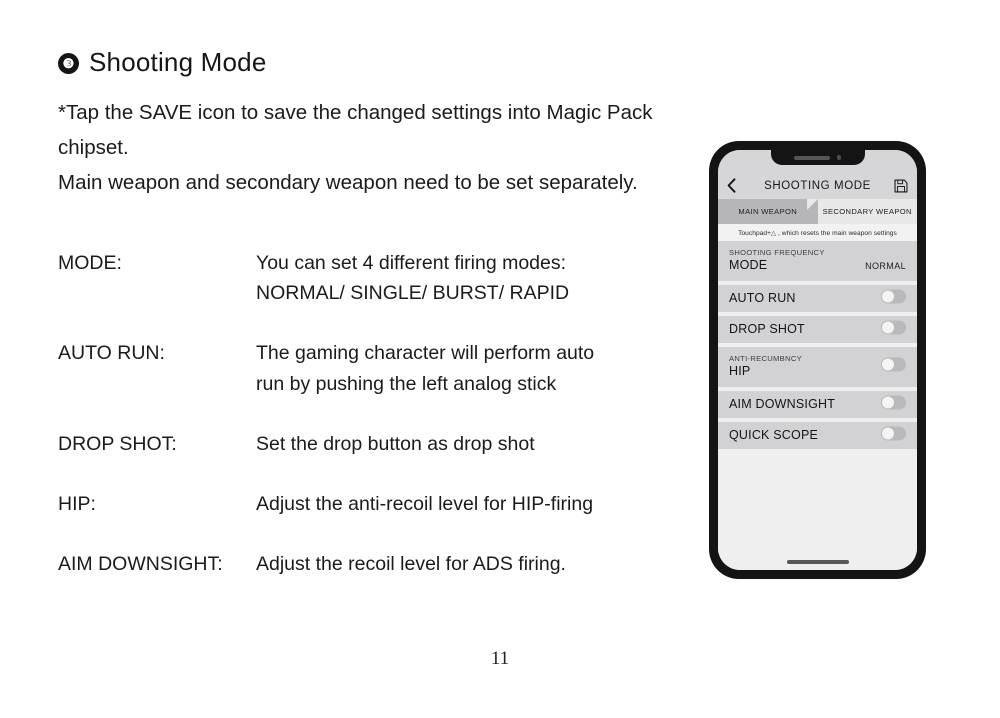  I want to click on setting-label-drop-shot: DROP SHOT, so click(767, 329).